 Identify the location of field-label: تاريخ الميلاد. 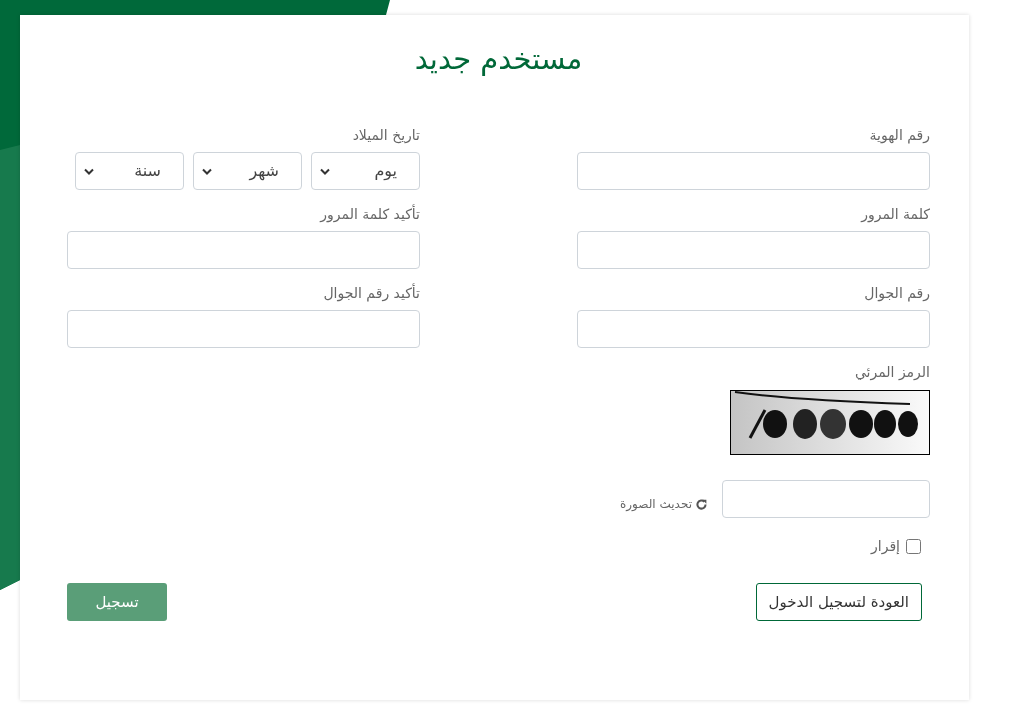
(386, 135).